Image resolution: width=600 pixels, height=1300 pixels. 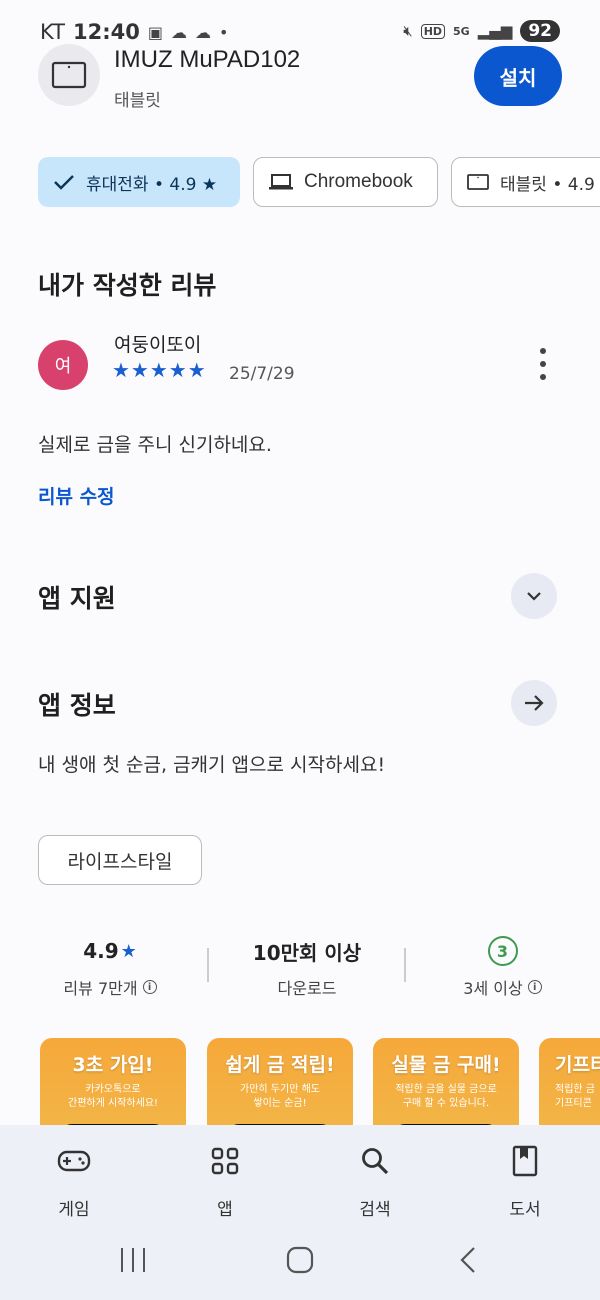 I want to click on screenshot-card: 쉽게 금 적립! 가만히 두기만 해도 쌓이는 순금!, so click(x=280, y=1088).